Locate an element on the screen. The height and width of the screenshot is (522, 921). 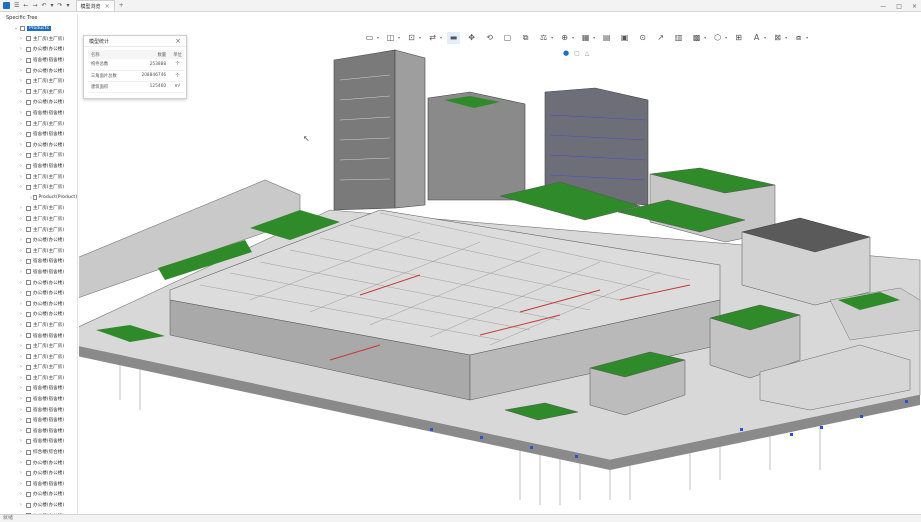
text-icon: A is located at coordinates (756, 38).